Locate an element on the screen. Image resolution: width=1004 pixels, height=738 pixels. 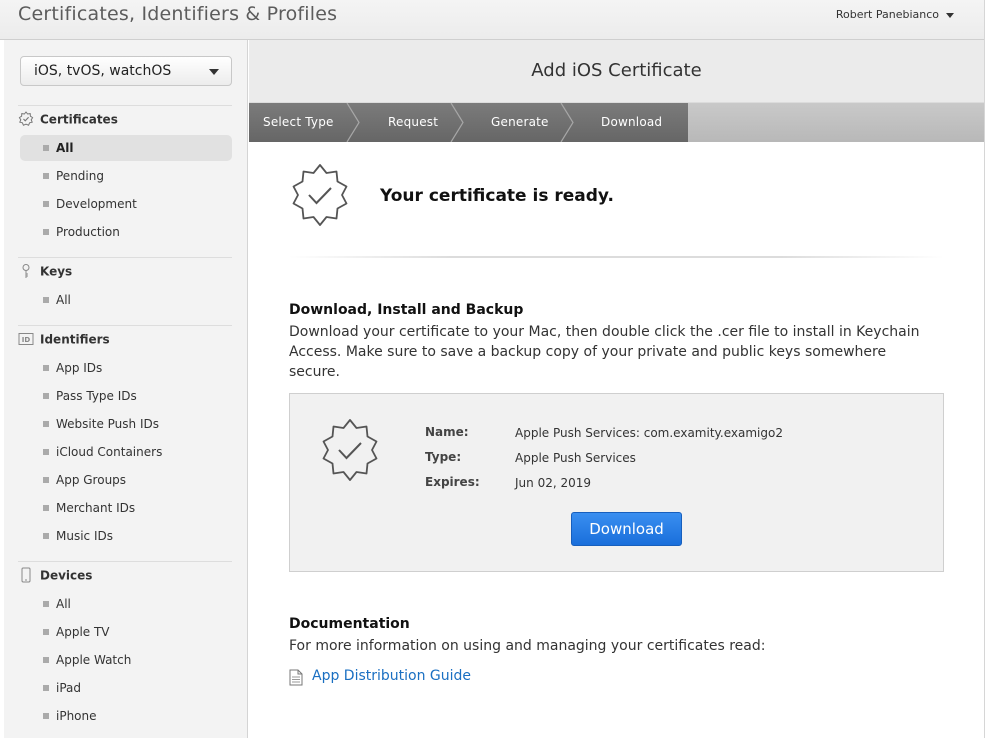
ready-message: Your certificate is ready. is located at coordinates (497, 196).